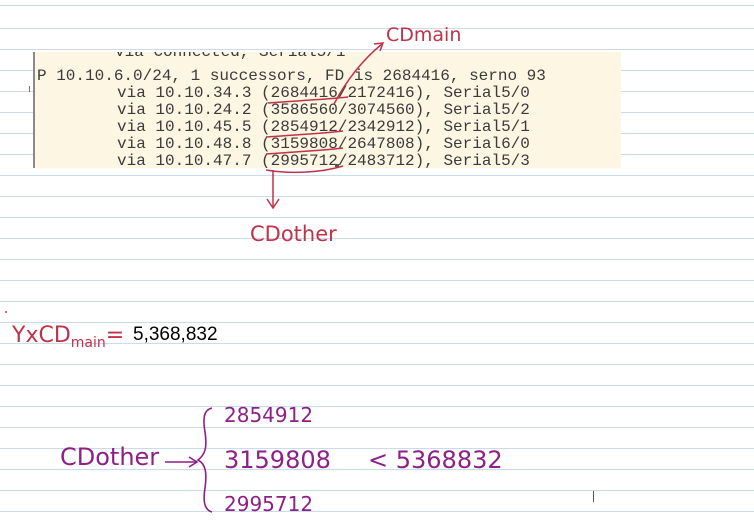  I want to click on cd-other-value-1: 2854912, so click(269, 415).